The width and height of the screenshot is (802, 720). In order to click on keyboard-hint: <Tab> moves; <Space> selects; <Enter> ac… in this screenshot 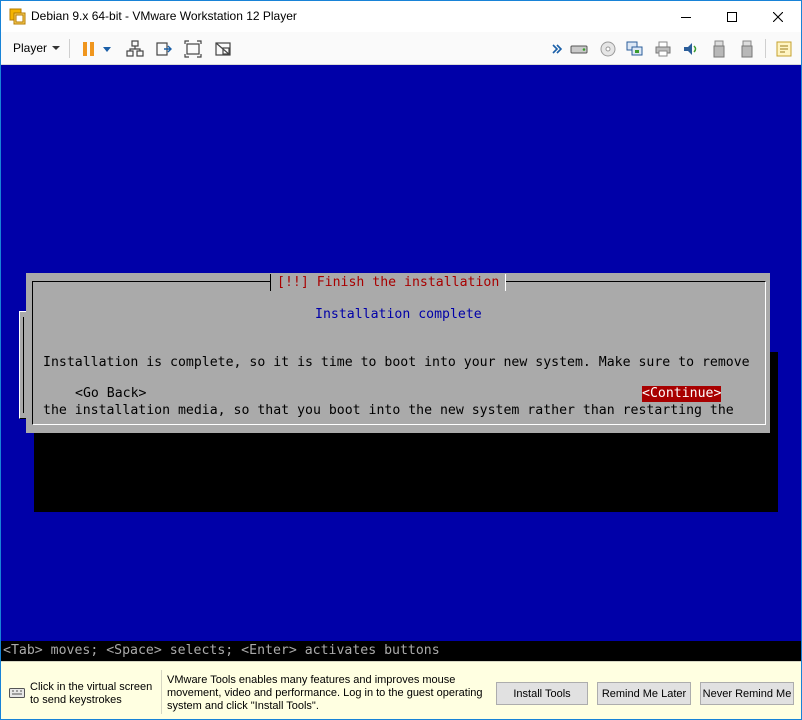, I will do `click(221, 650)`.